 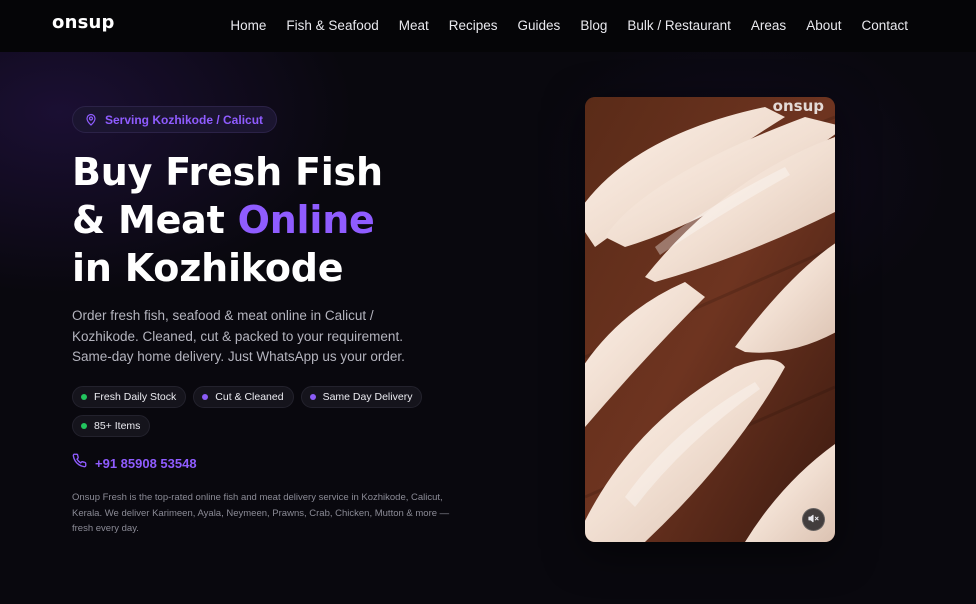 What do you see at coordinates (306, 220) in the screenshot?
I see `headline-accent-word: Online` at bounding box center [306, 220].